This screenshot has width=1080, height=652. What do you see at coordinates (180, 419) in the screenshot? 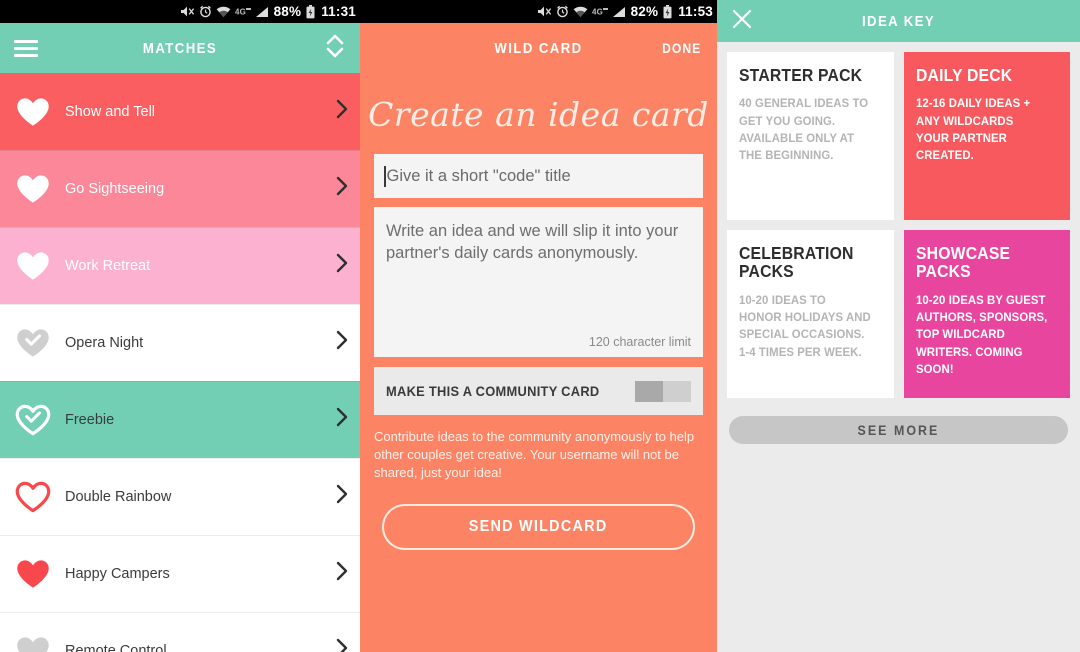
I see `match-row: Freebie` at bounding box center [180, 419].